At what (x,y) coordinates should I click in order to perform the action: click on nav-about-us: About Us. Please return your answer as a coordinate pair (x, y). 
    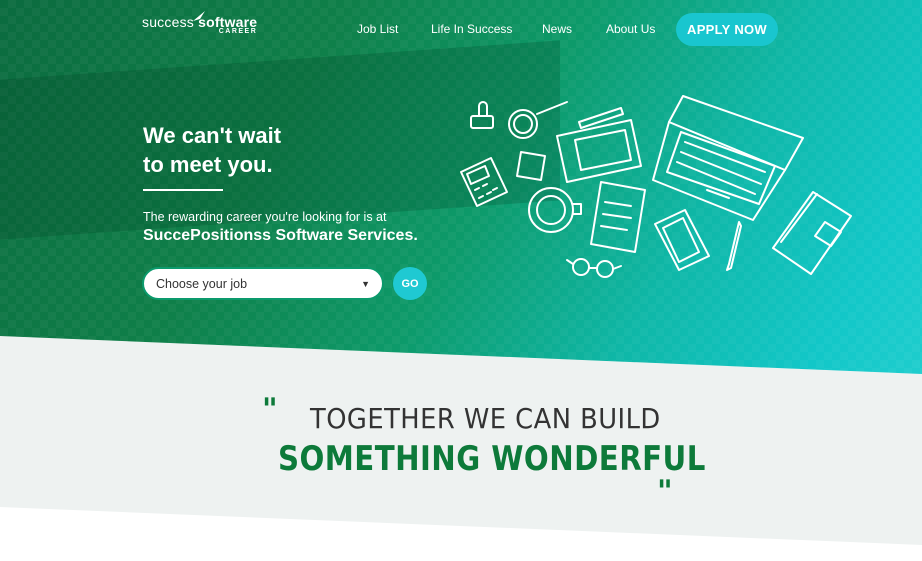
    Looking at the image, I should click on (630, 29).